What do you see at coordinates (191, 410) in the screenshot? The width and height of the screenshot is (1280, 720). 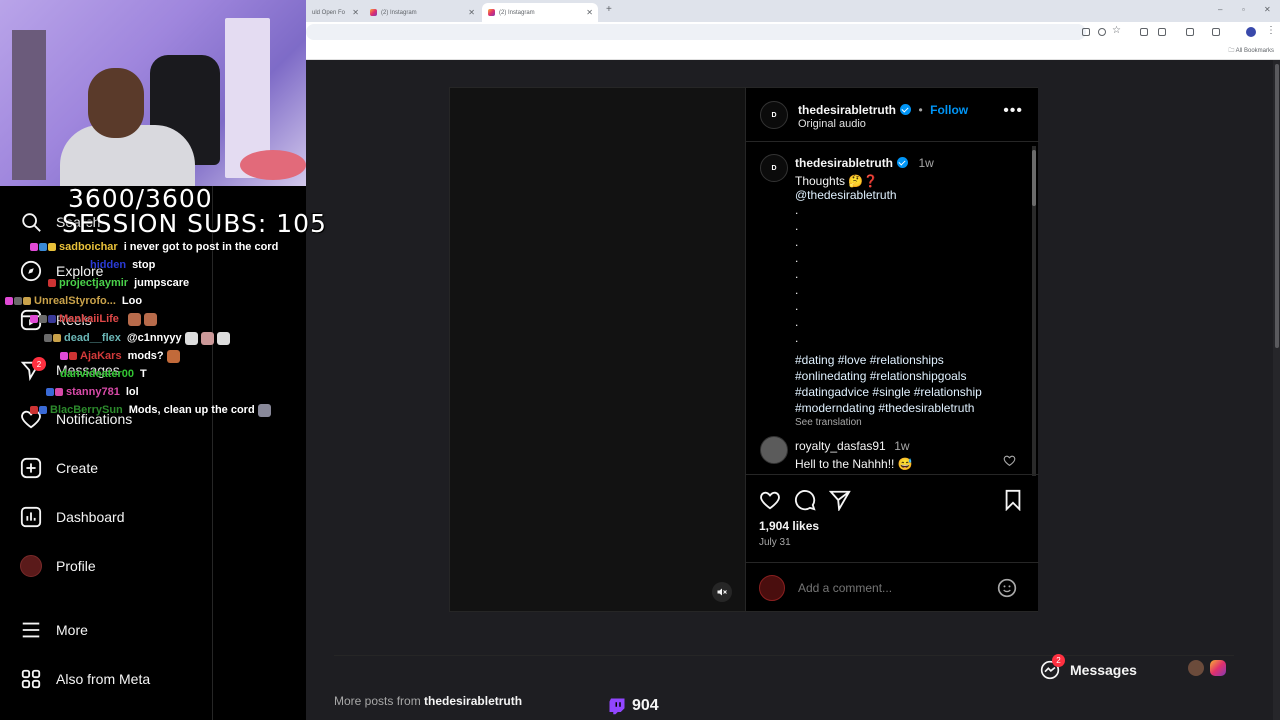 I see `chat-text: Mods, clean up the cord` at bounding box center [191, 410].